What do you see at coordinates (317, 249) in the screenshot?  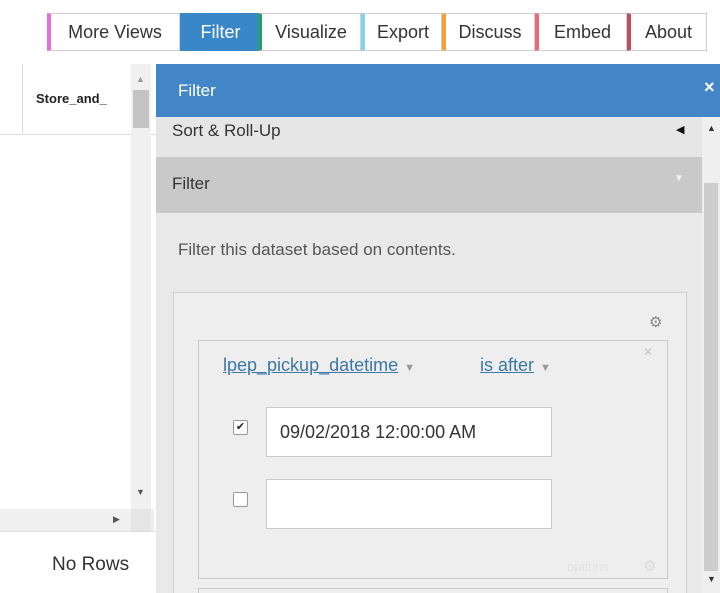 I see `filter-description: Filter this dataset based on contents.` at bounding box center [317, 249].